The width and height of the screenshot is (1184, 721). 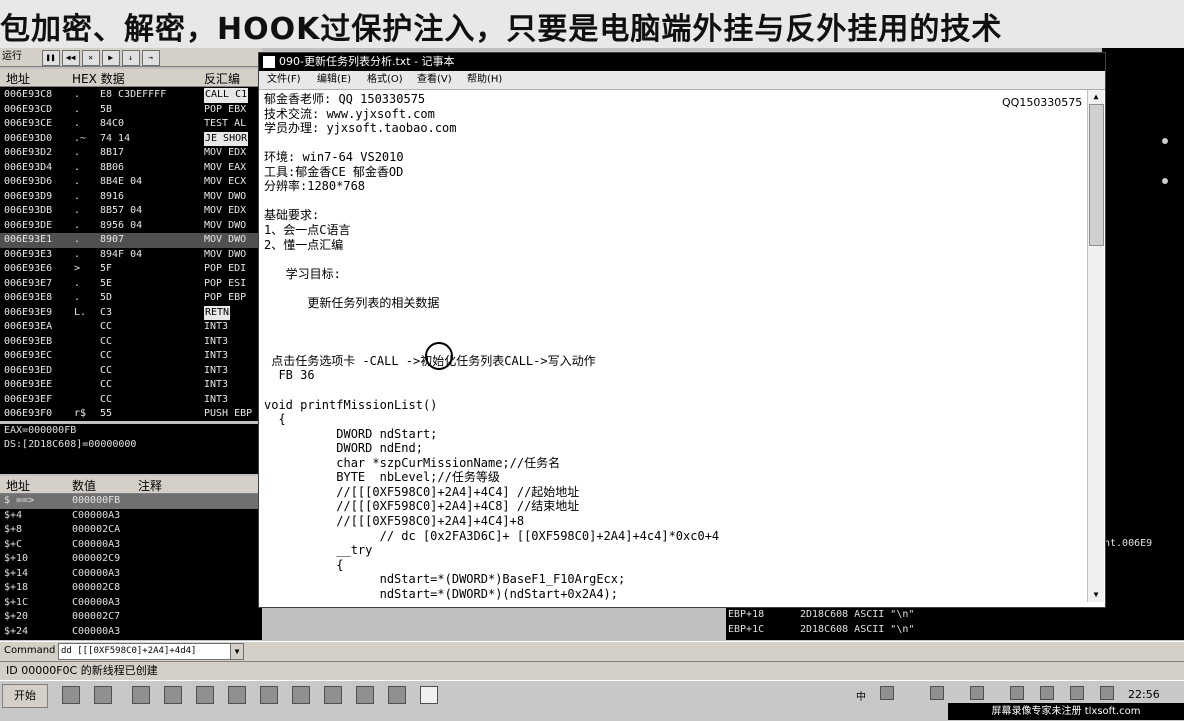 What do you see at coordinates (131, 298) in the screenshot?
I see `disasm-row: 006E93E8. 5D POP EBP` at bounding box center [131, 298].